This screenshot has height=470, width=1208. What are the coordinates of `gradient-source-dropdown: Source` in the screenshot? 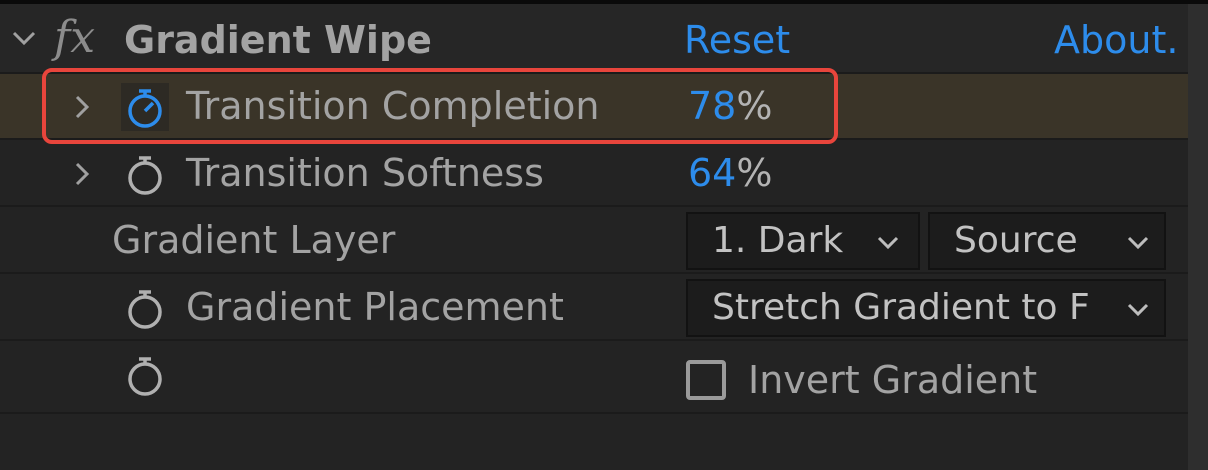 It's located at (1047, 241).